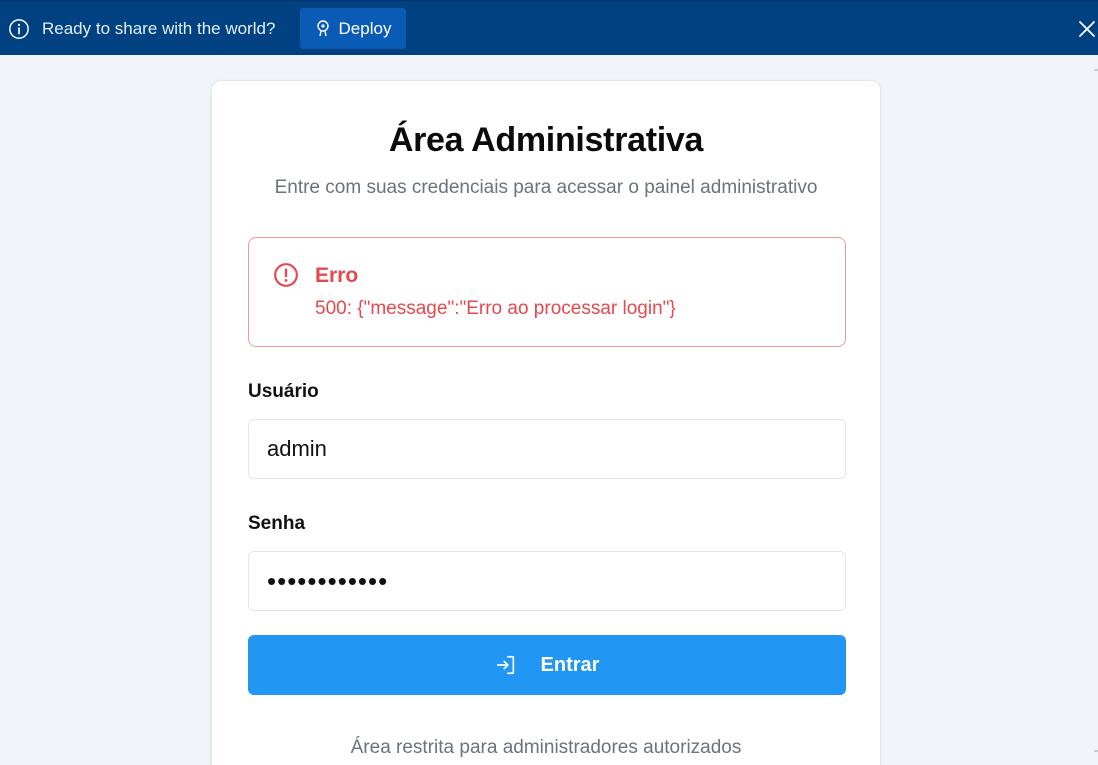  What do you see at coordinates (1095, 410) in the screenshot?
I see `scrollbar` at bounding box center [1095, 410].